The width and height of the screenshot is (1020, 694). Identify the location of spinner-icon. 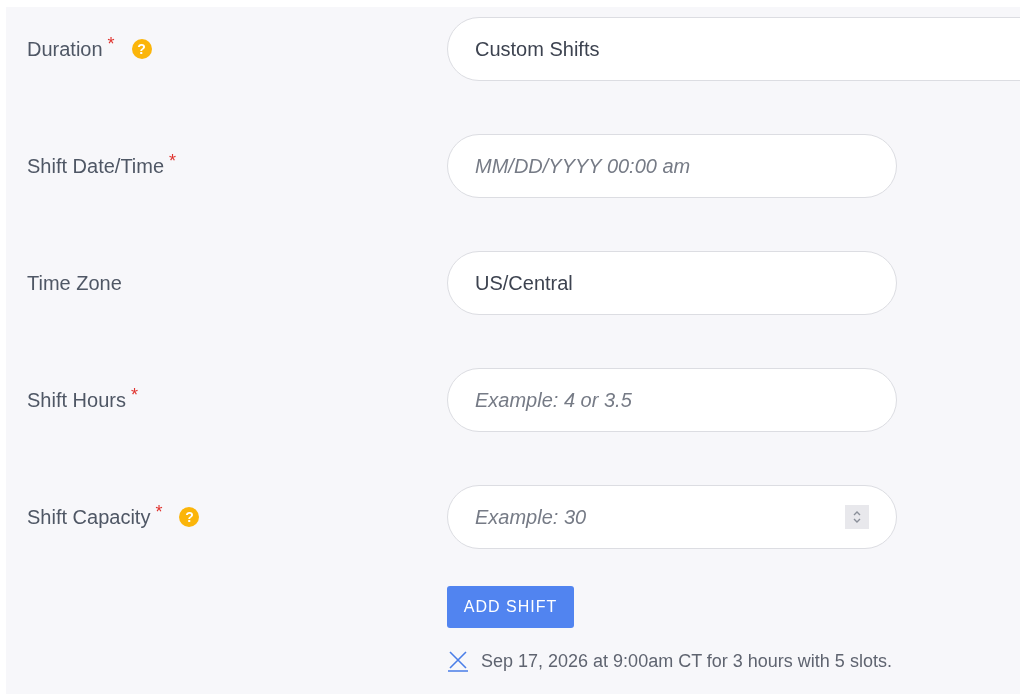
(857, 517).